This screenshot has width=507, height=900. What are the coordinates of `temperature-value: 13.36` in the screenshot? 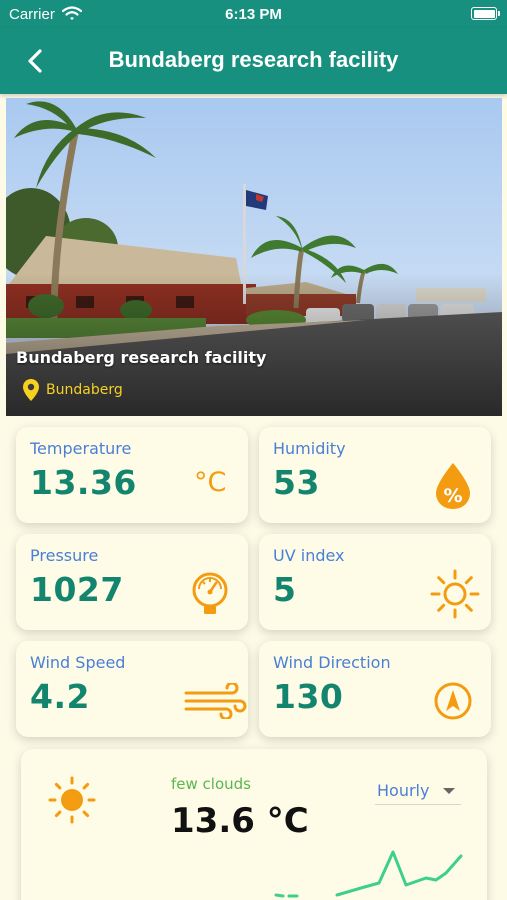 It's located at (83, 482).